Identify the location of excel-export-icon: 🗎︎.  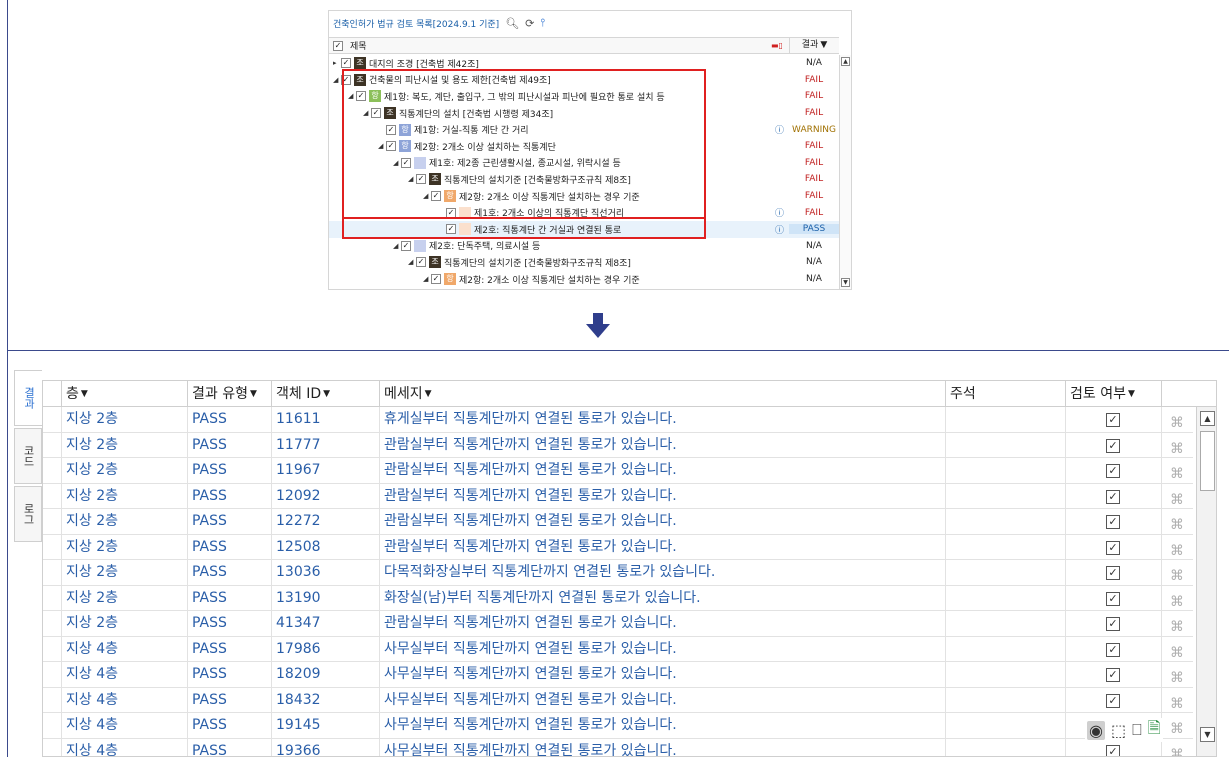
(1154, 730).